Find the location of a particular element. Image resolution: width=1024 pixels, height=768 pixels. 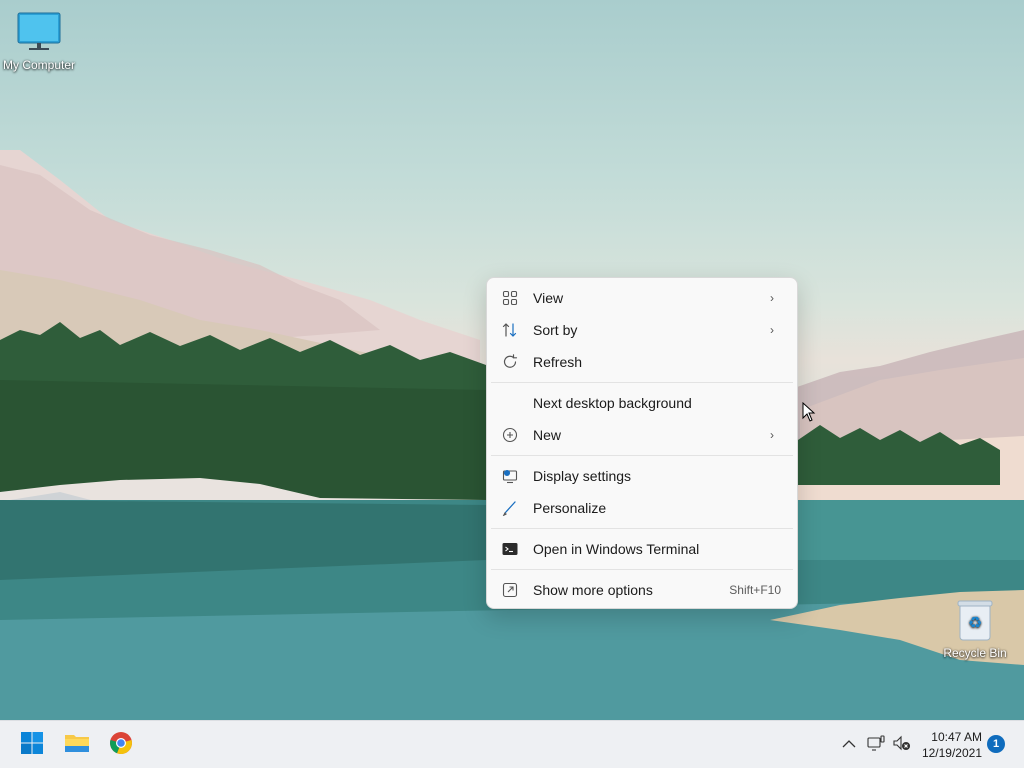

volume-tray-button is located at coordinates (902, 745).